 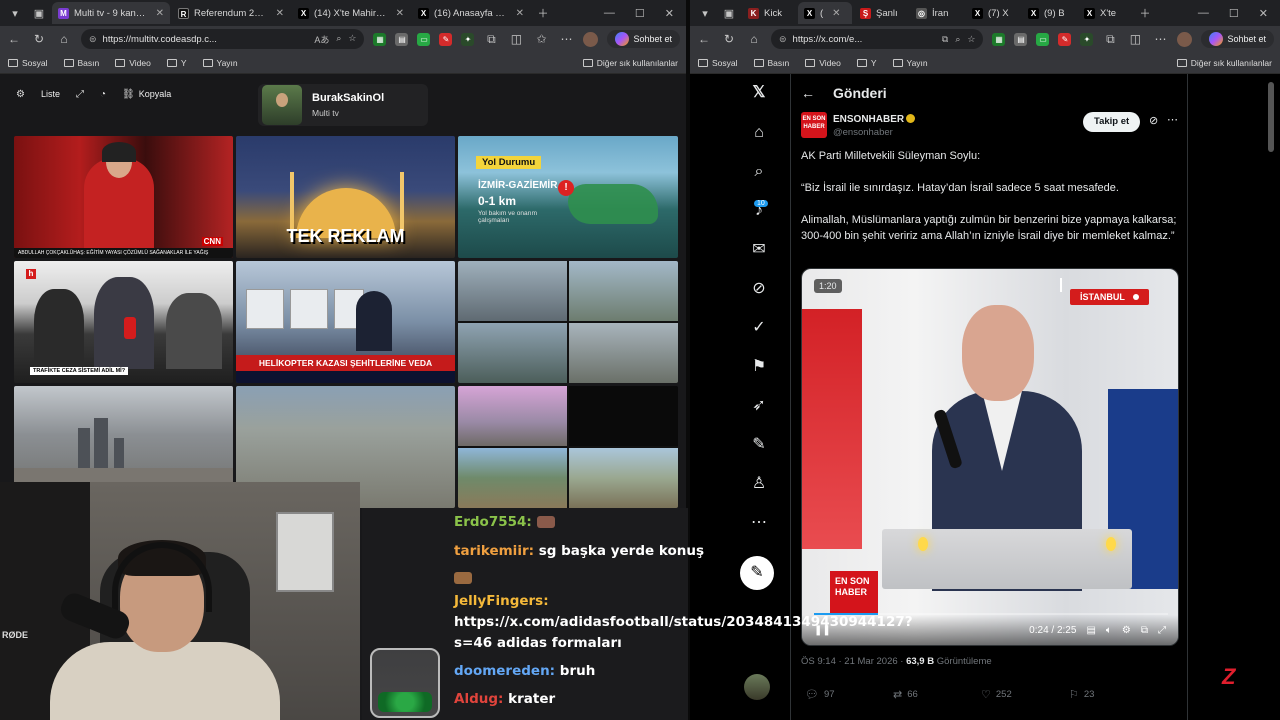 What do you see at coordinates (20, 94) in the screenshot?
I see `settings-button: ⚙` at bounding box center [20, 94].